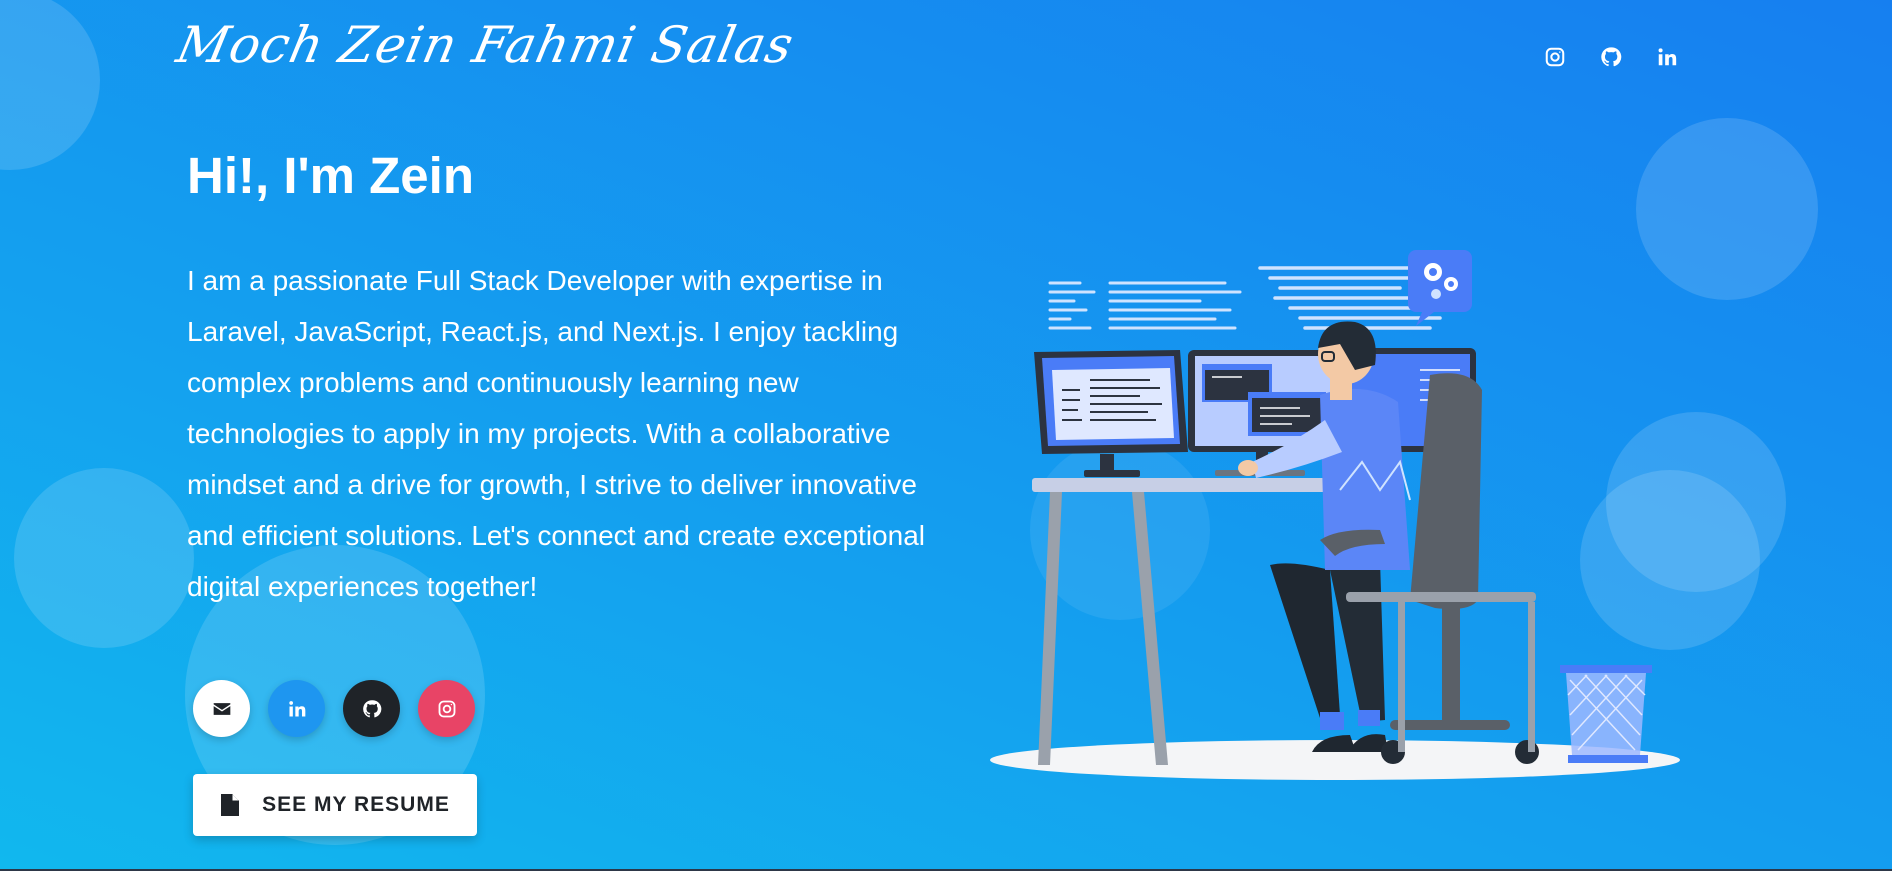  Describe the element at coordinates (330, 175) in the screenshot. I see `hero-title: Hi!, I'm Zein` at that location.